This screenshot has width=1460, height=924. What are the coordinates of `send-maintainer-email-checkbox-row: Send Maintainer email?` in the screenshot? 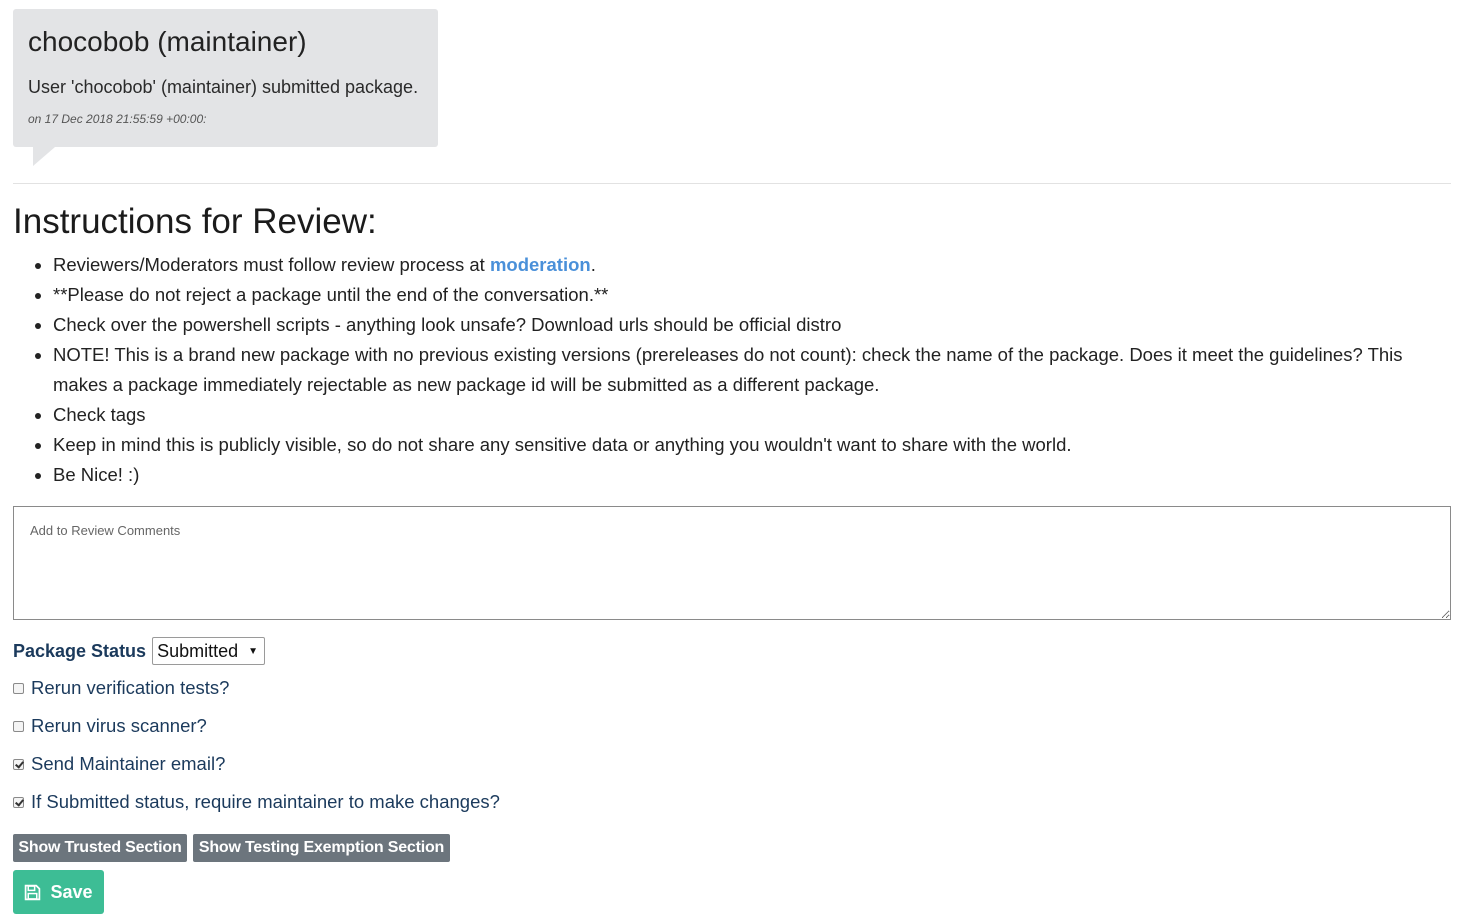 It's located at (119, 764).